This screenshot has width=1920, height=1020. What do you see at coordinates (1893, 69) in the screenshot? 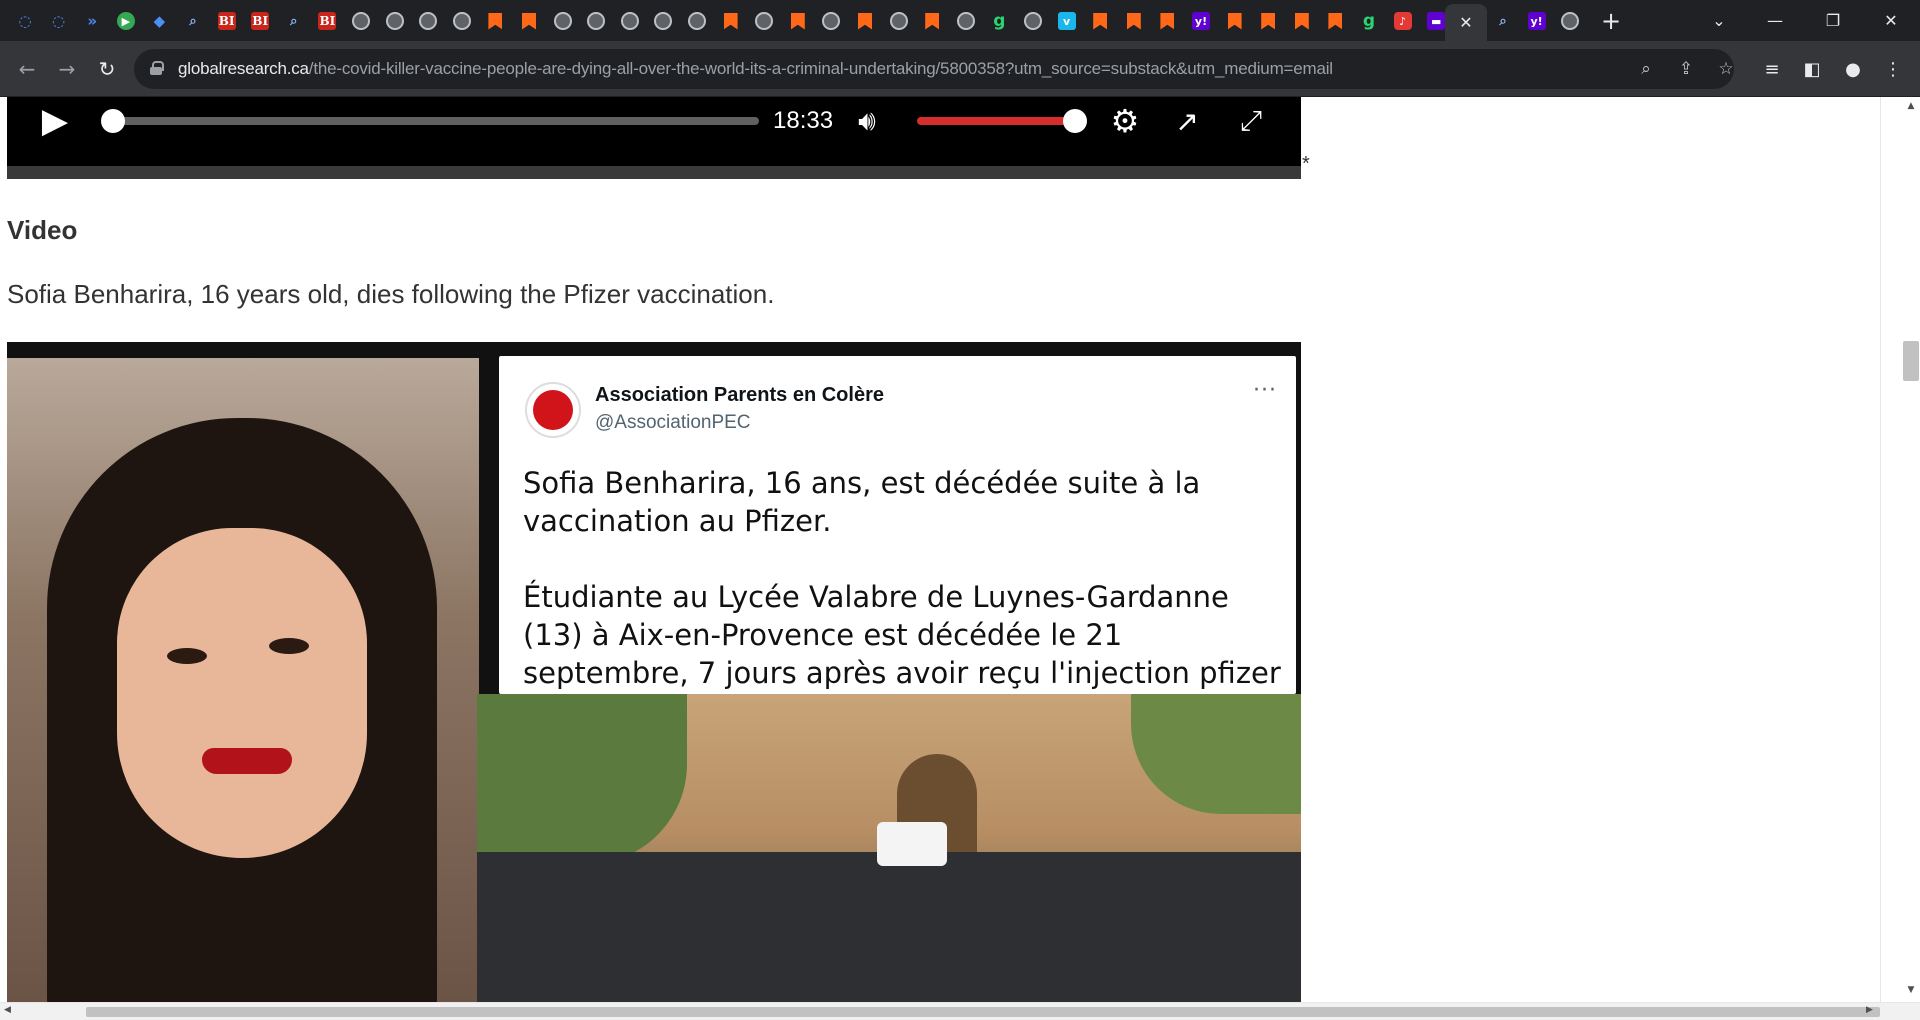
I see `menu-kebab-icon: ⋮` at bounding box center [1893, 69].